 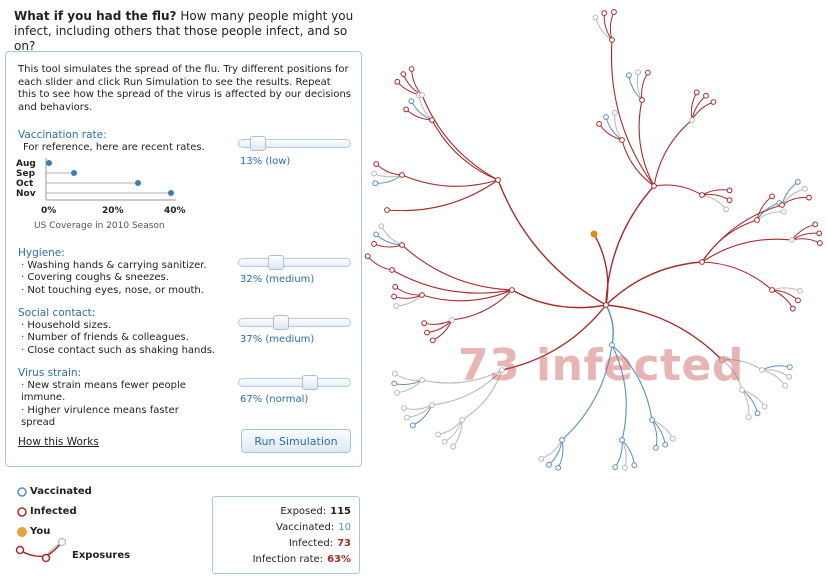 I want to click on infected-count-label: 73 infected, so click(x=601, y=365).